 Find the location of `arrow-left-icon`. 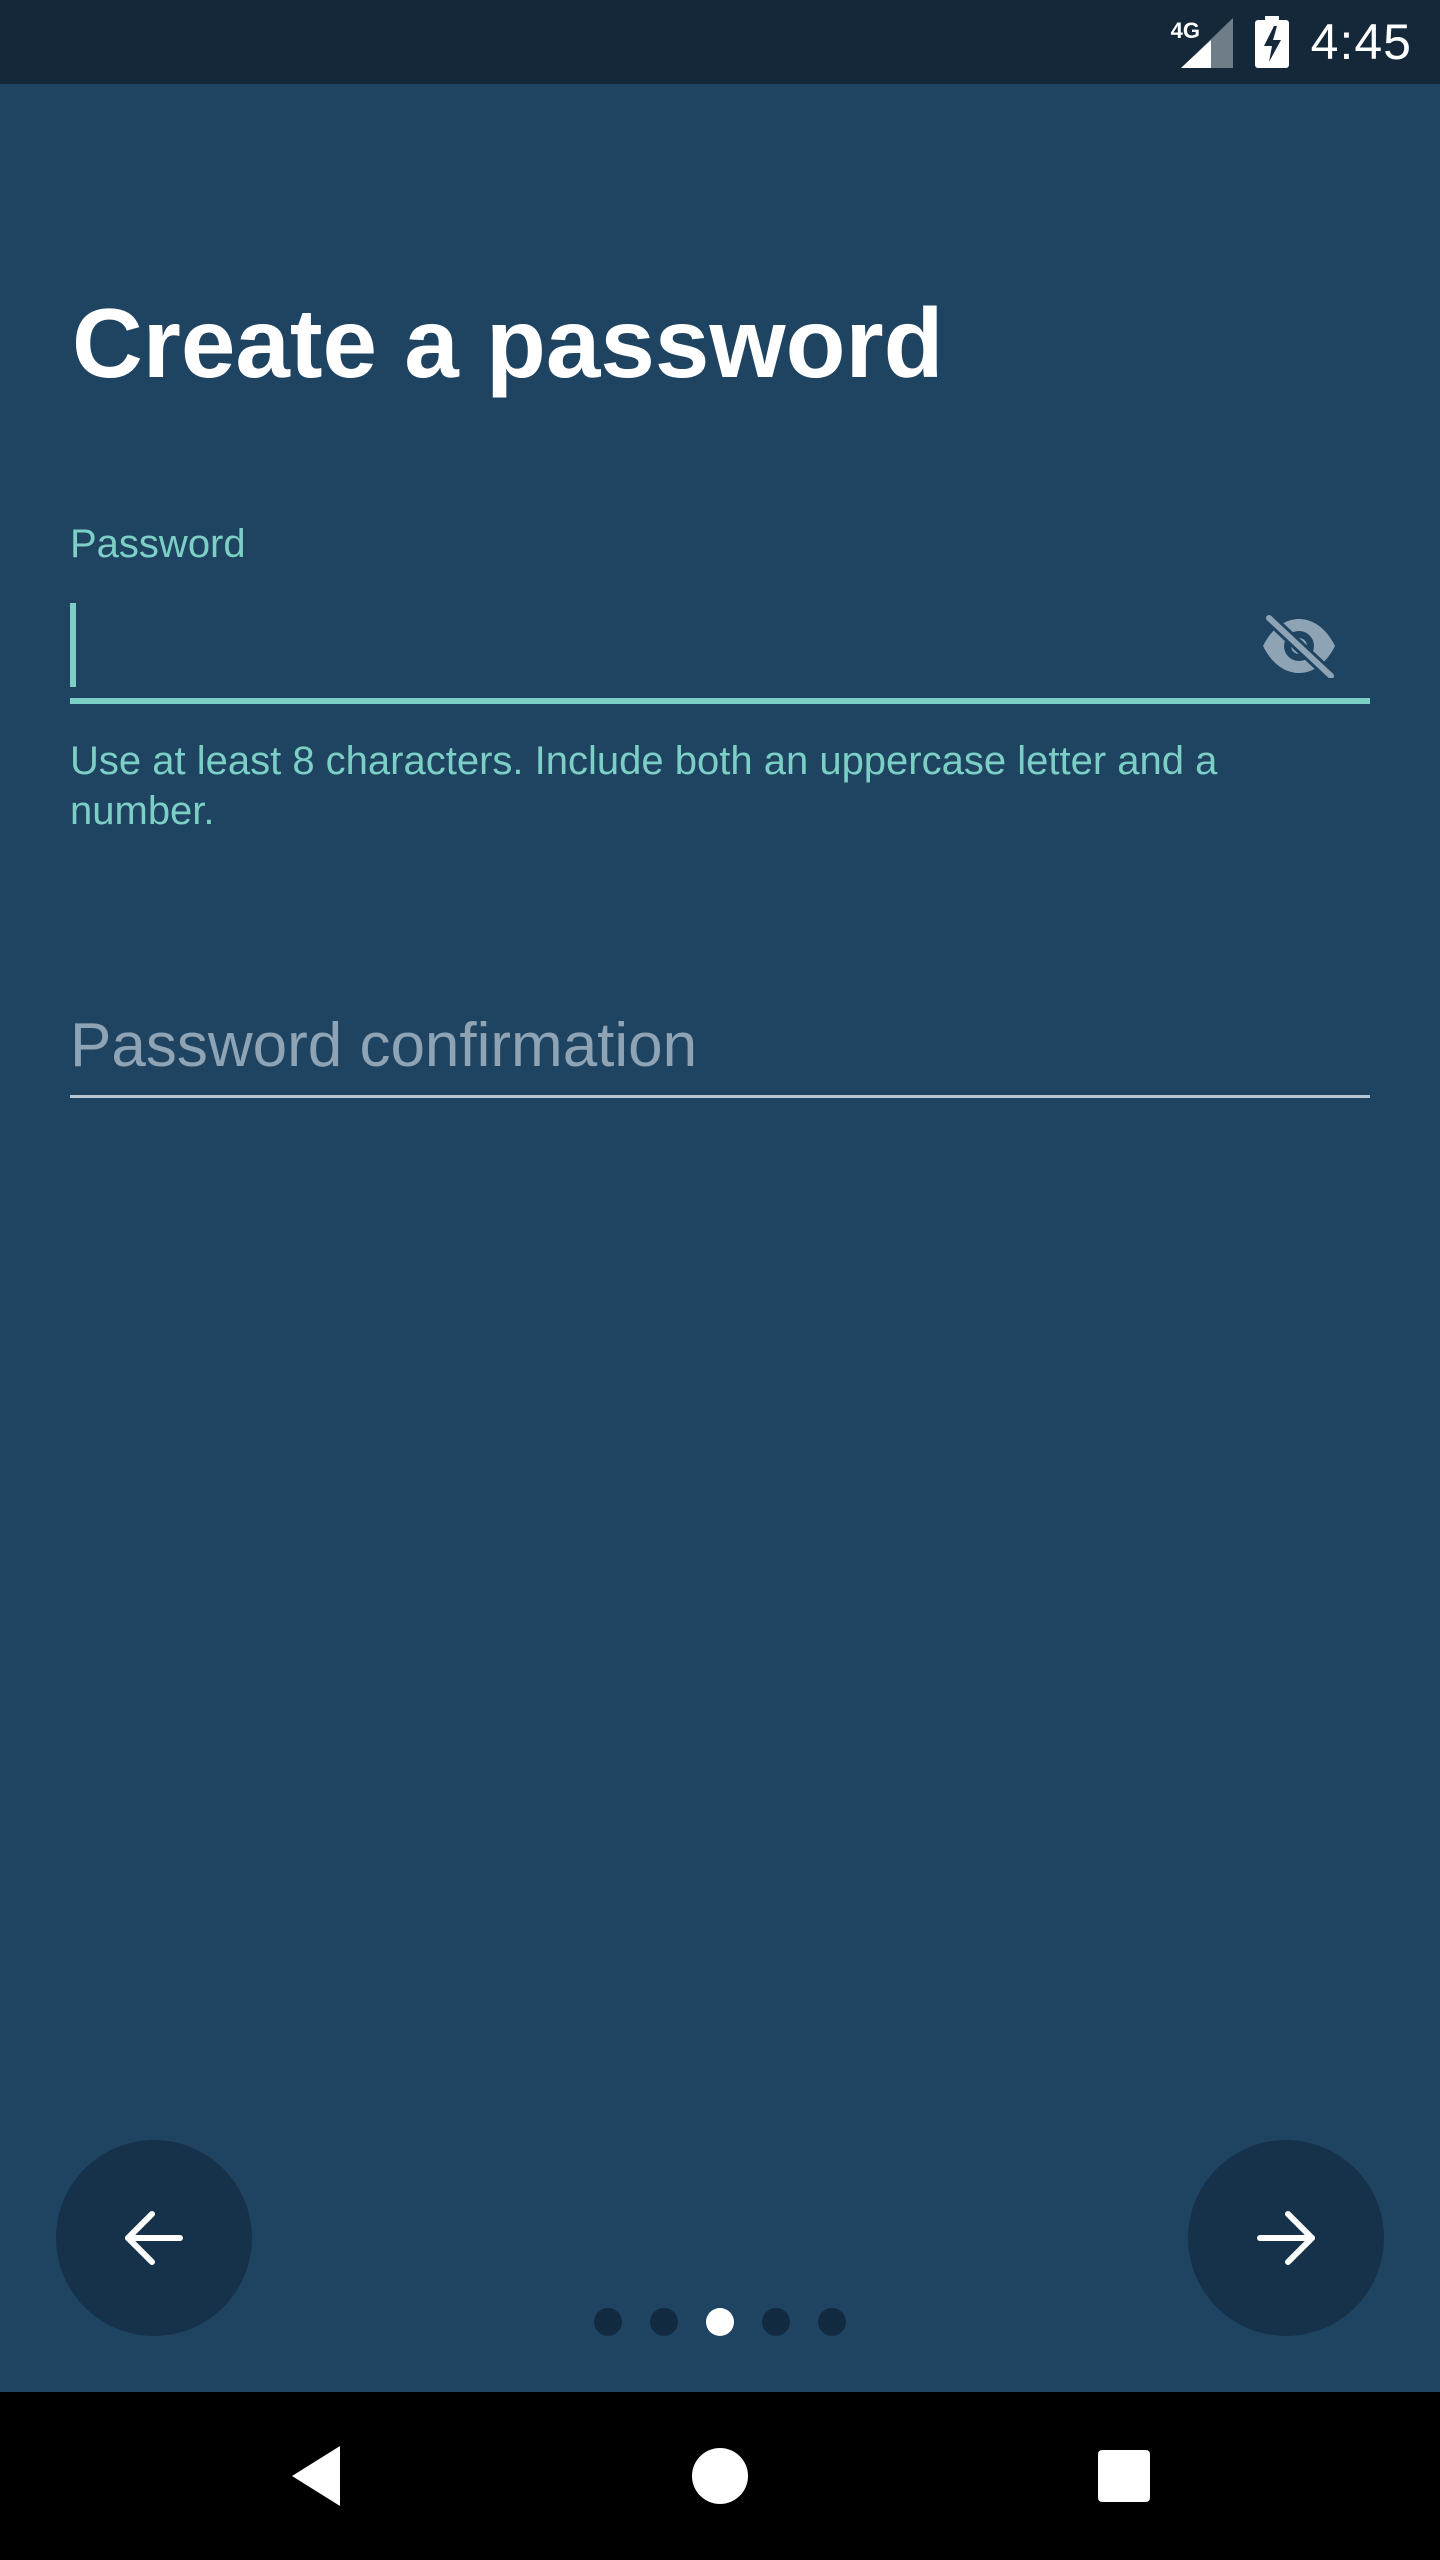

arrow-left-icon is located at coordinates (154, 2238).